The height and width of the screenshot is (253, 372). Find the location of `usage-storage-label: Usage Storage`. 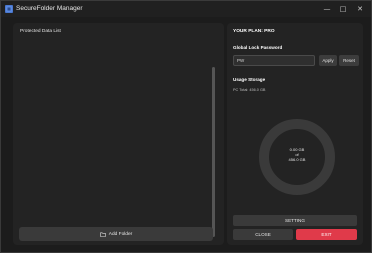

usage-storage-label: Usage Storage is located at coordinates (249, 79).